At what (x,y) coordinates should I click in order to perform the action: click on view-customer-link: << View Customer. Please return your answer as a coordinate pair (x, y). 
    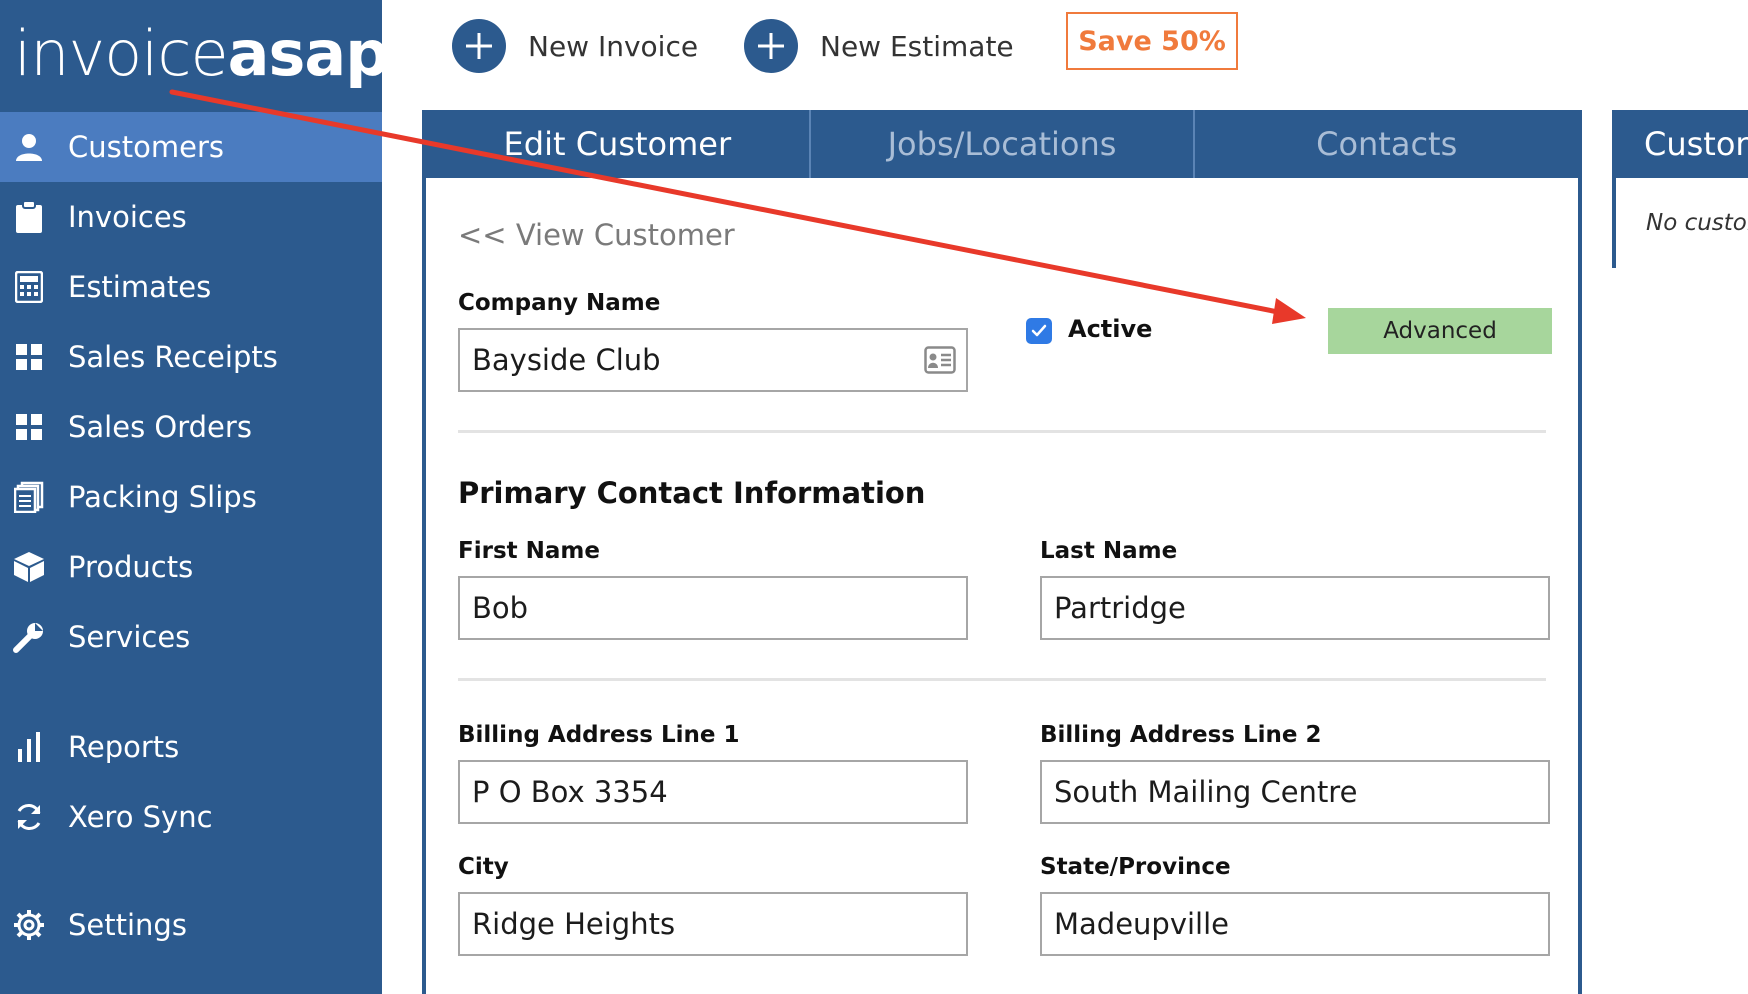
    Looking at the image, I should click on (596, 235).